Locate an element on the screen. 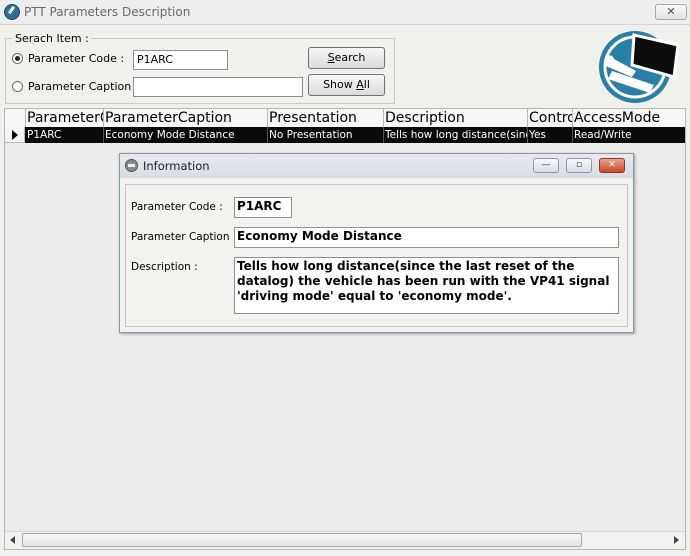 This screenshot has height=556, width=690. dialog-code-field: P1ARC is located at coordinates (263, 207).